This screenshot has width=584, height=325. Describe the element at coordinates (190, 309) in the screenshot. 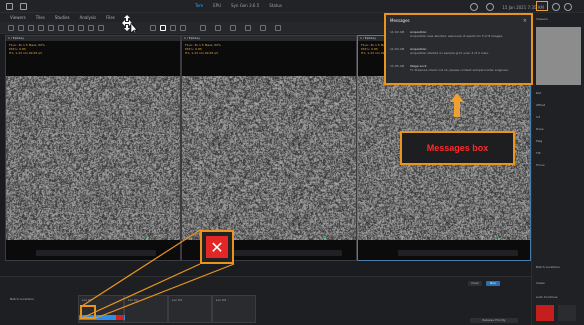

I see `batch-card-3: Loc 03` at that location.